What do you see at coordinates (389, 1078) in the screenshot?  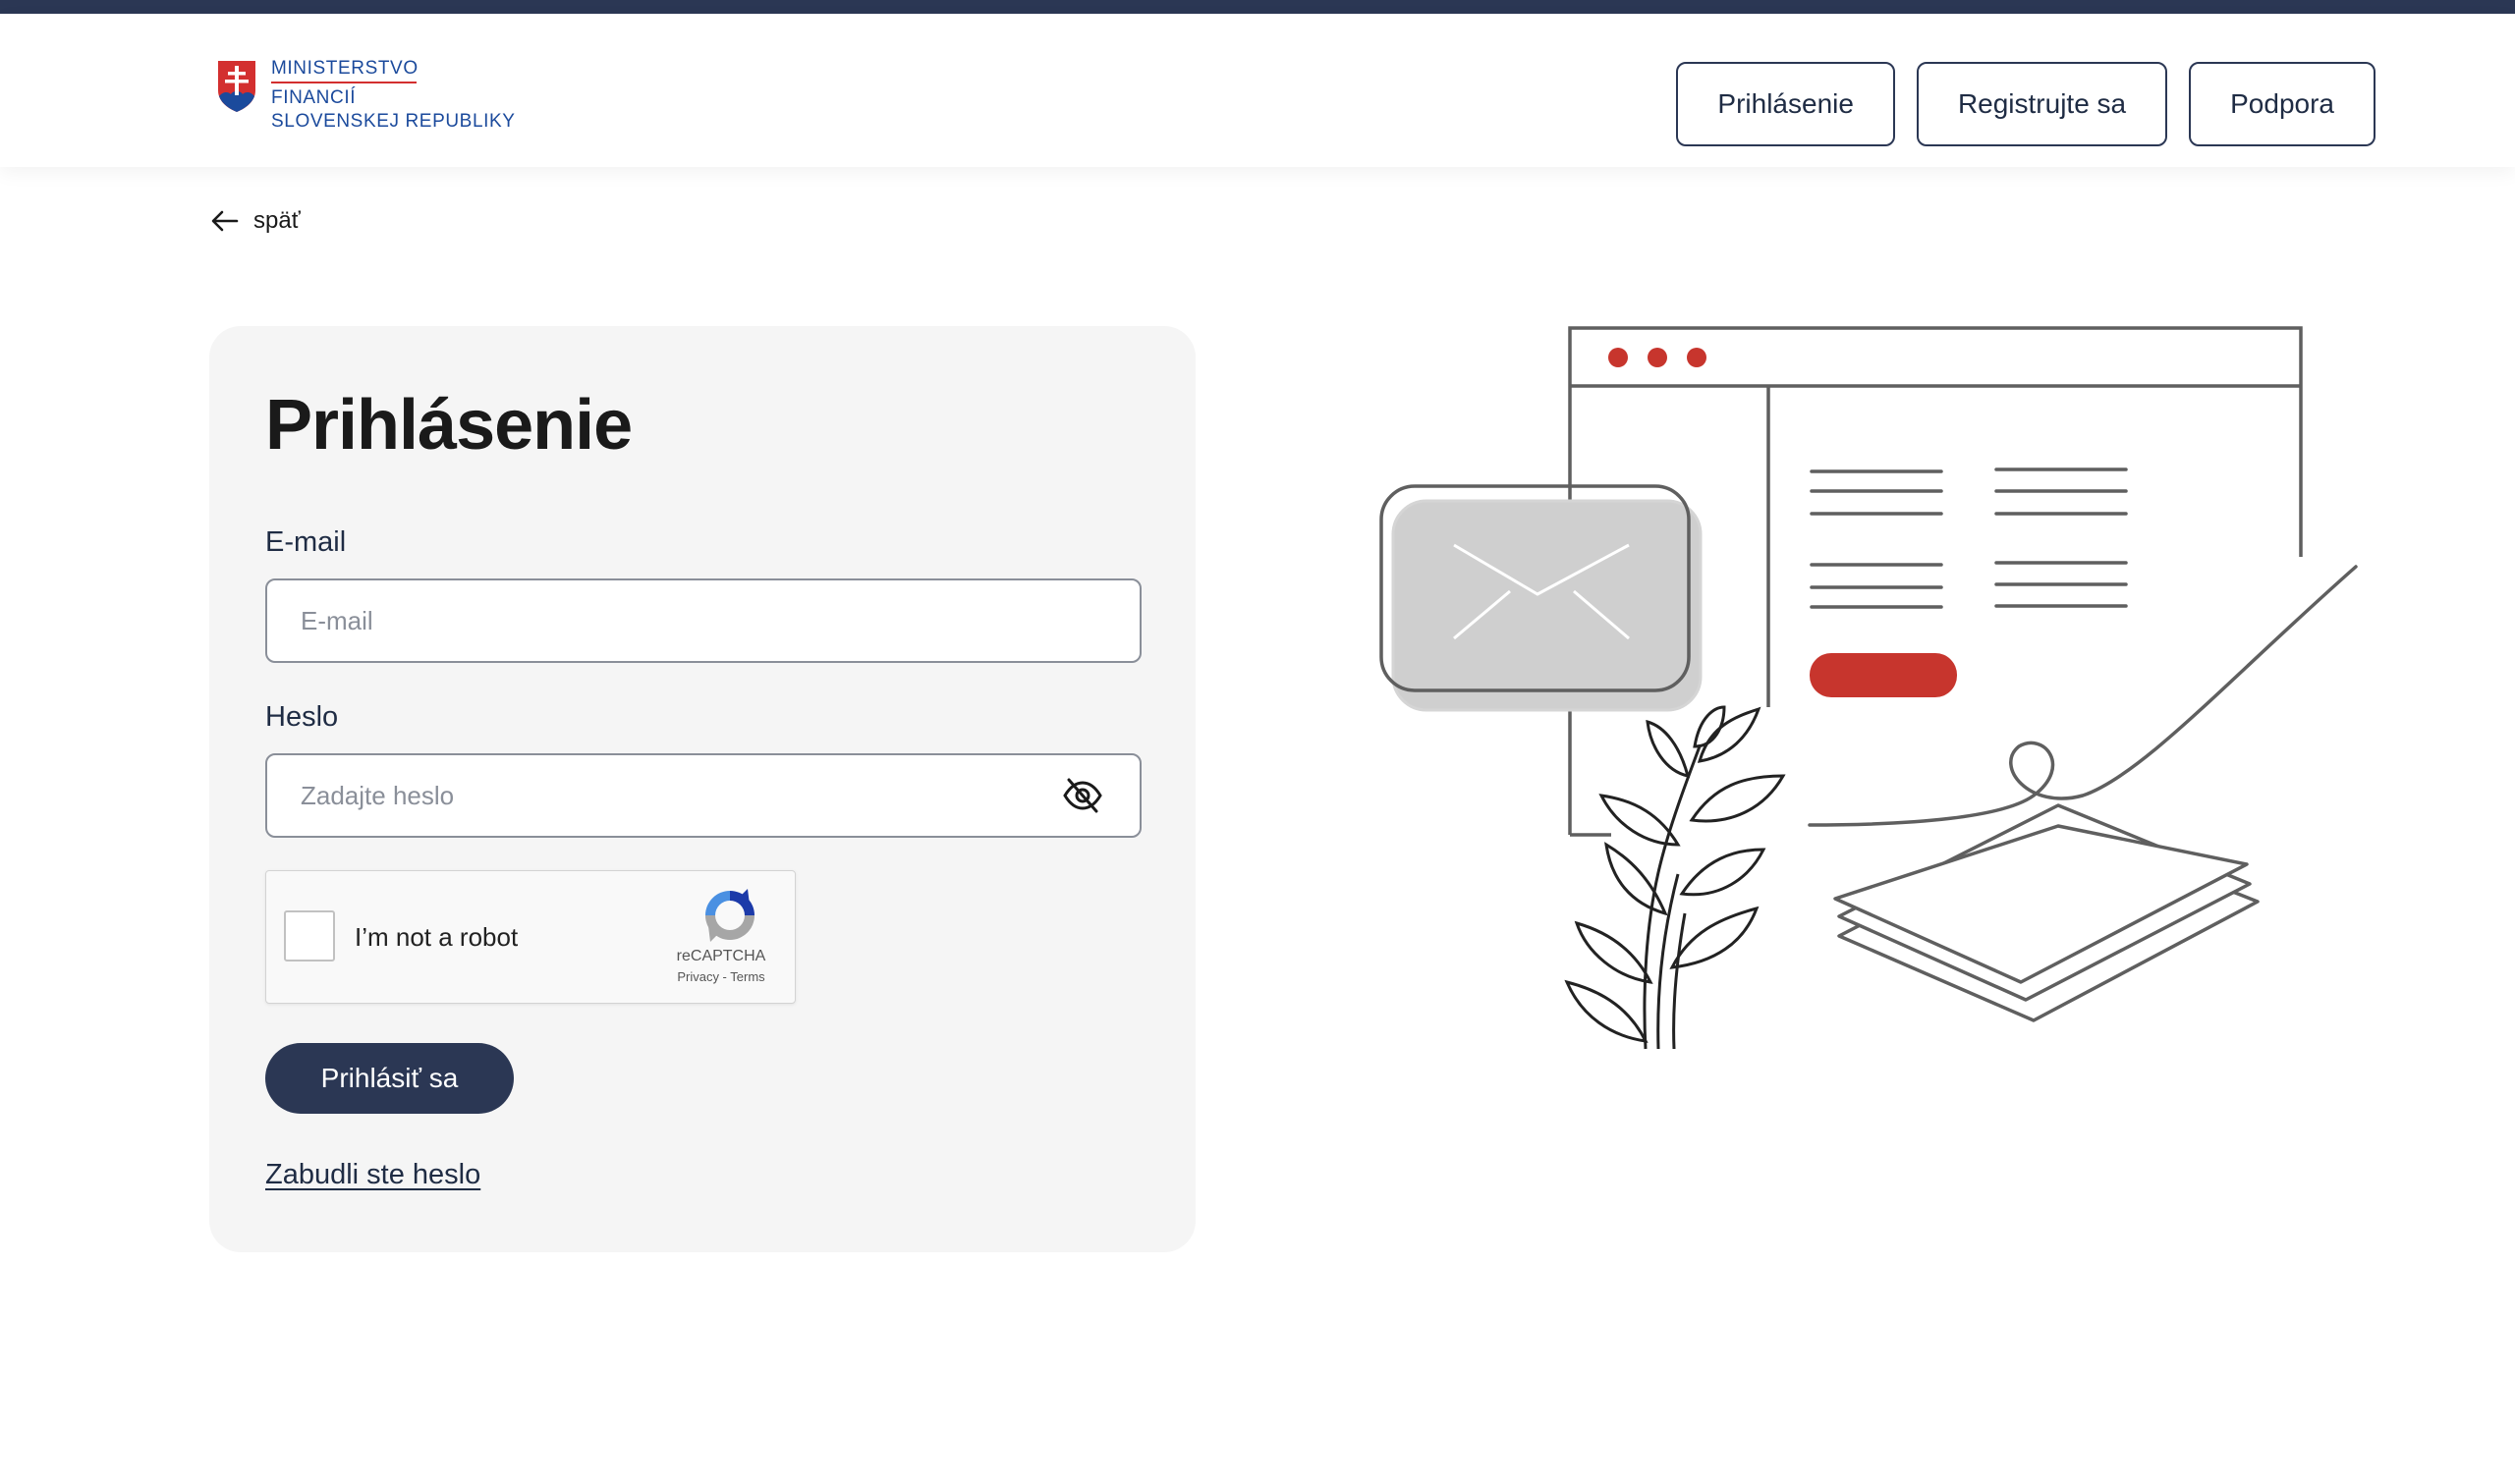 I see `login-submit-button: Prihlásiť sa` at bounding box center [389, 1078].